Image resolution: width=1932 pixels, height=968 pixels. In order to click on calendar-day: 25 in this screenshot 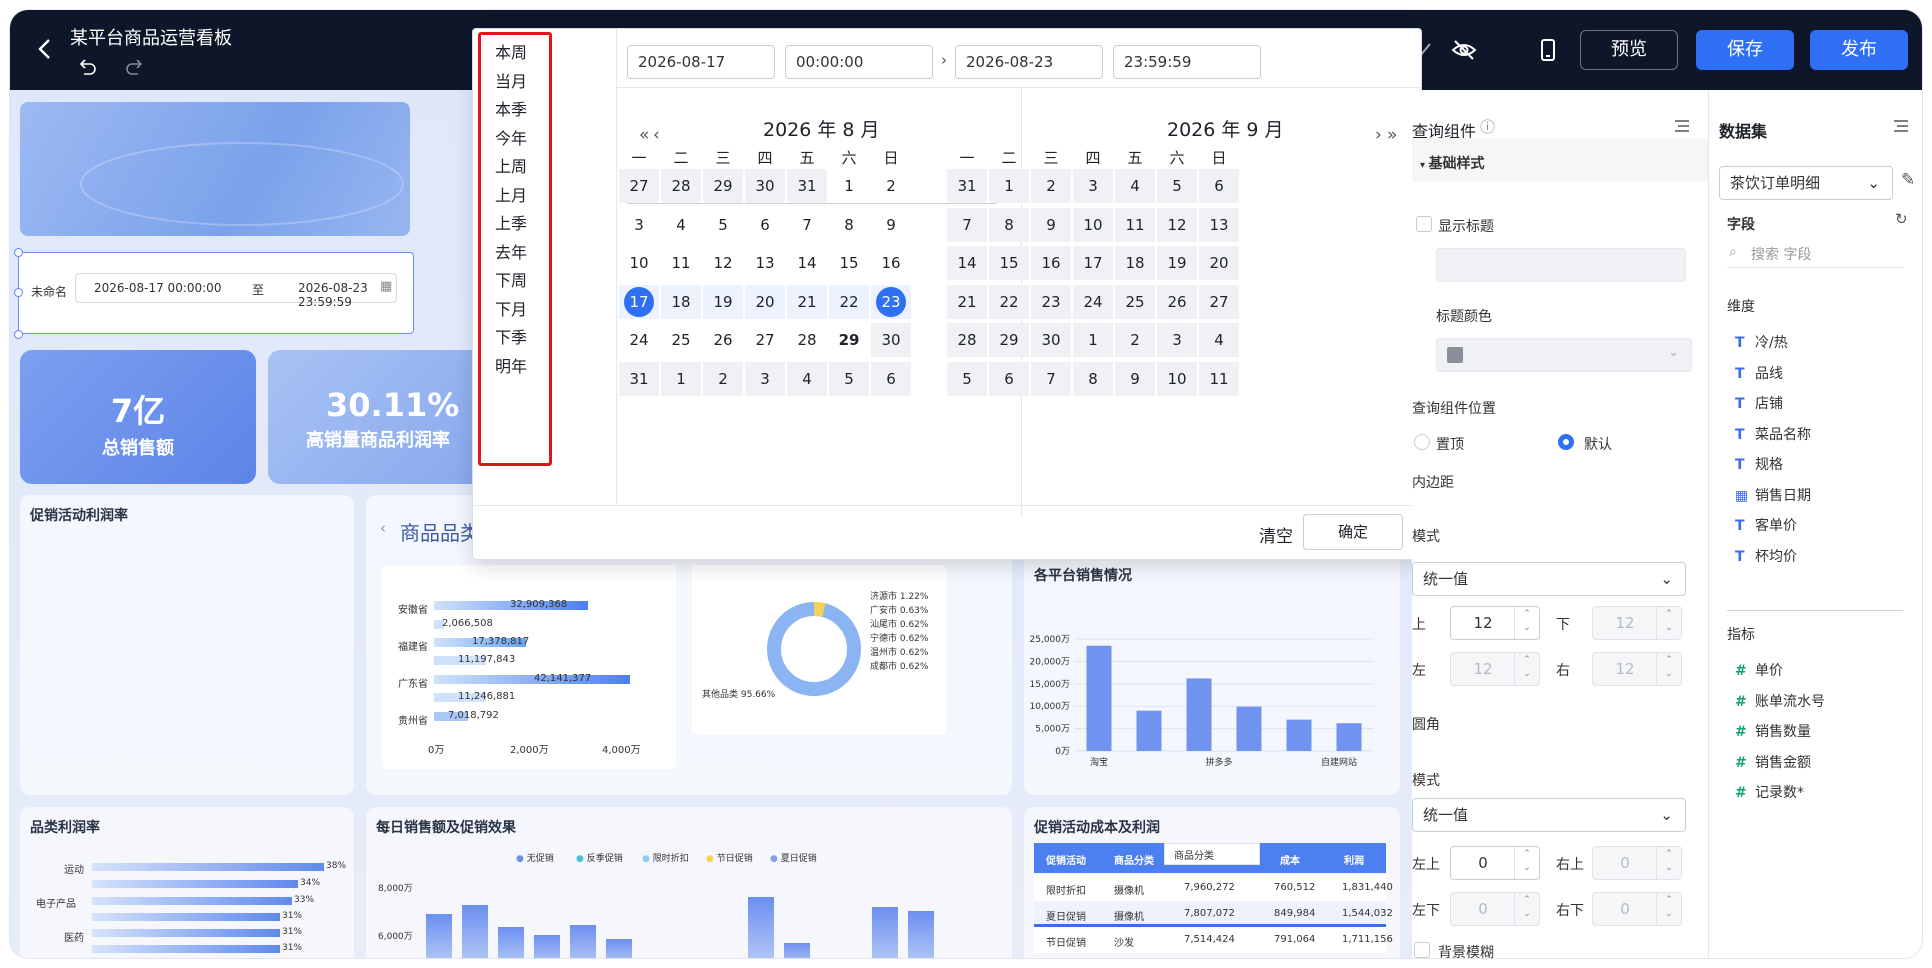, I will do `click(1135, 301)`.